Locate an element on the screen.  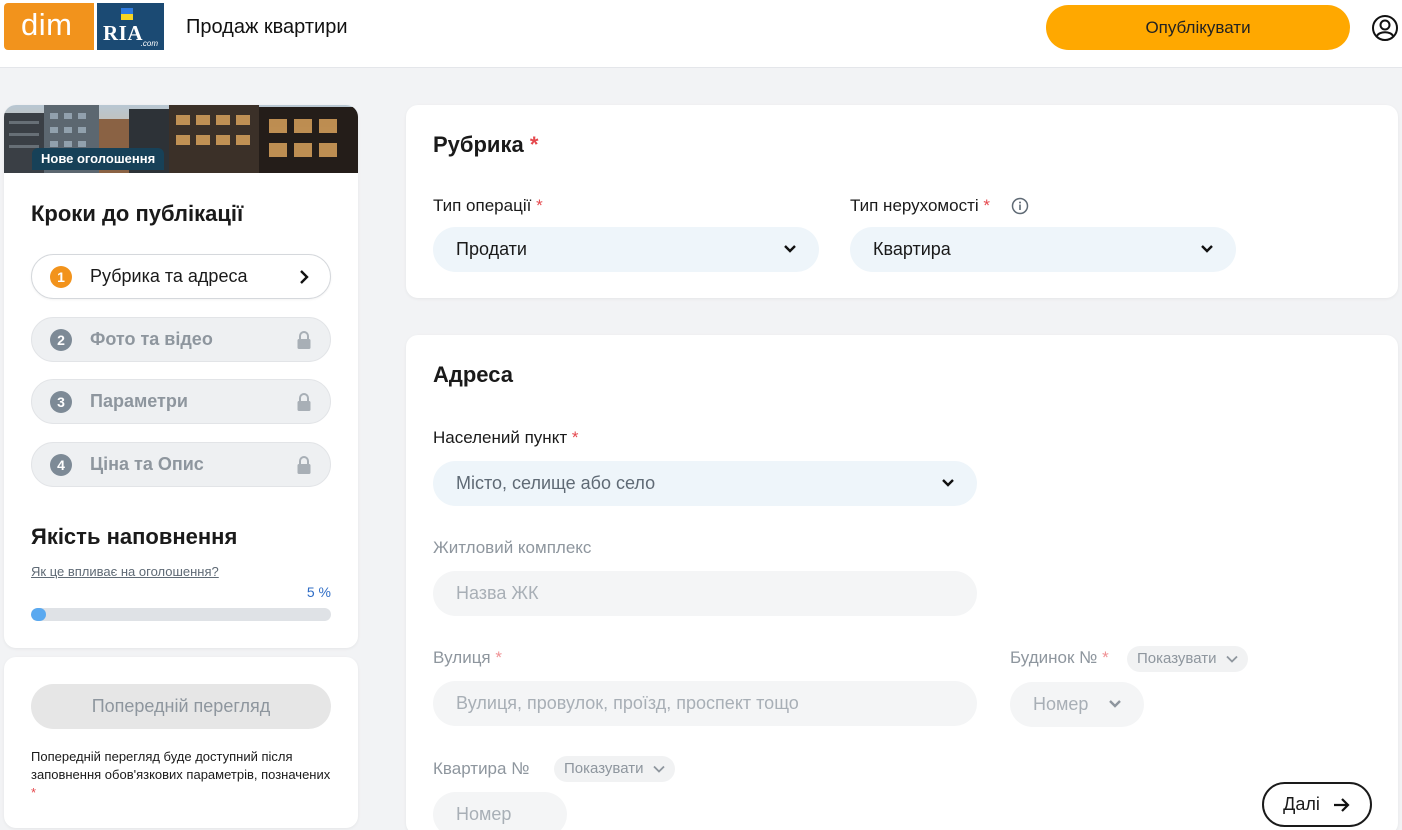
ukraine-flag-icon is located at coordinates (127, 14).